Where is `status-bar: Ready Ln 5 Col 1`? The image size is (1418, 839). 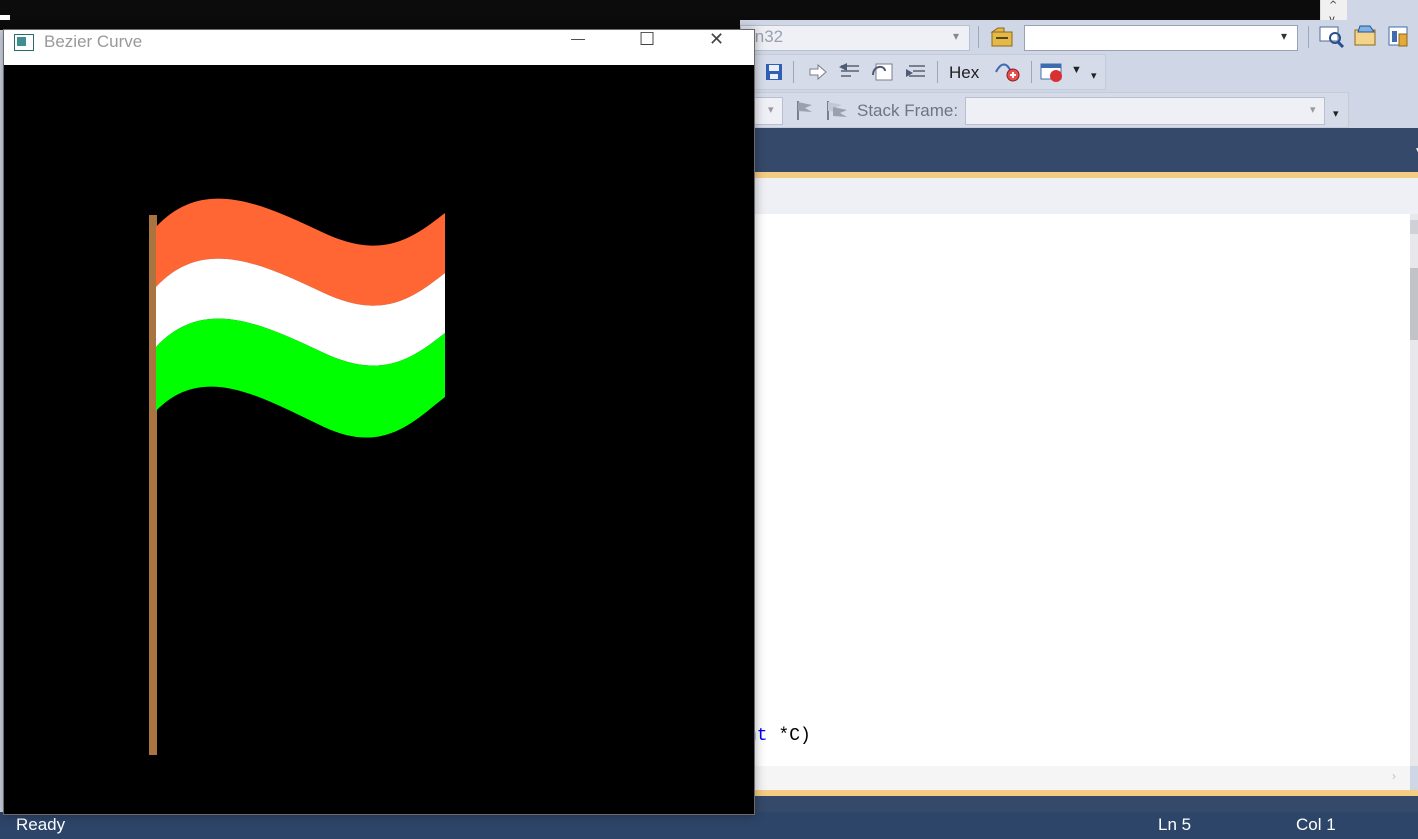
status-bar: Ready Ln 5 Col 1 is located at coordinates (709, 825).